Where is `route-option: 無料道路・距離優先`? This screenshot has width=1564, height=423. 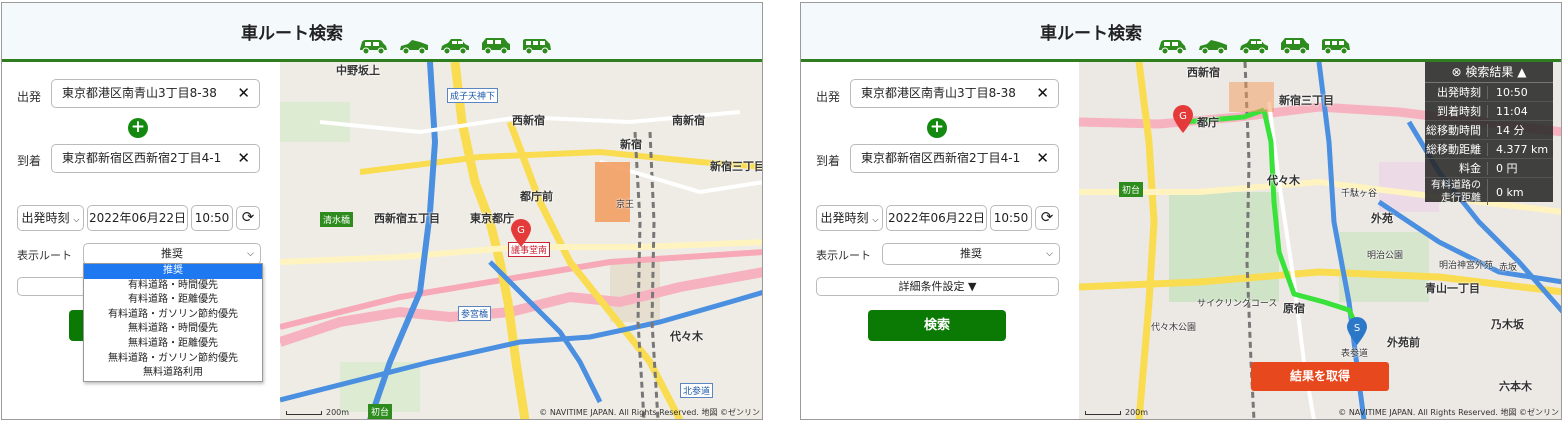
route-option: 無料道路・距離優先 is located at coordinates (173, 344).